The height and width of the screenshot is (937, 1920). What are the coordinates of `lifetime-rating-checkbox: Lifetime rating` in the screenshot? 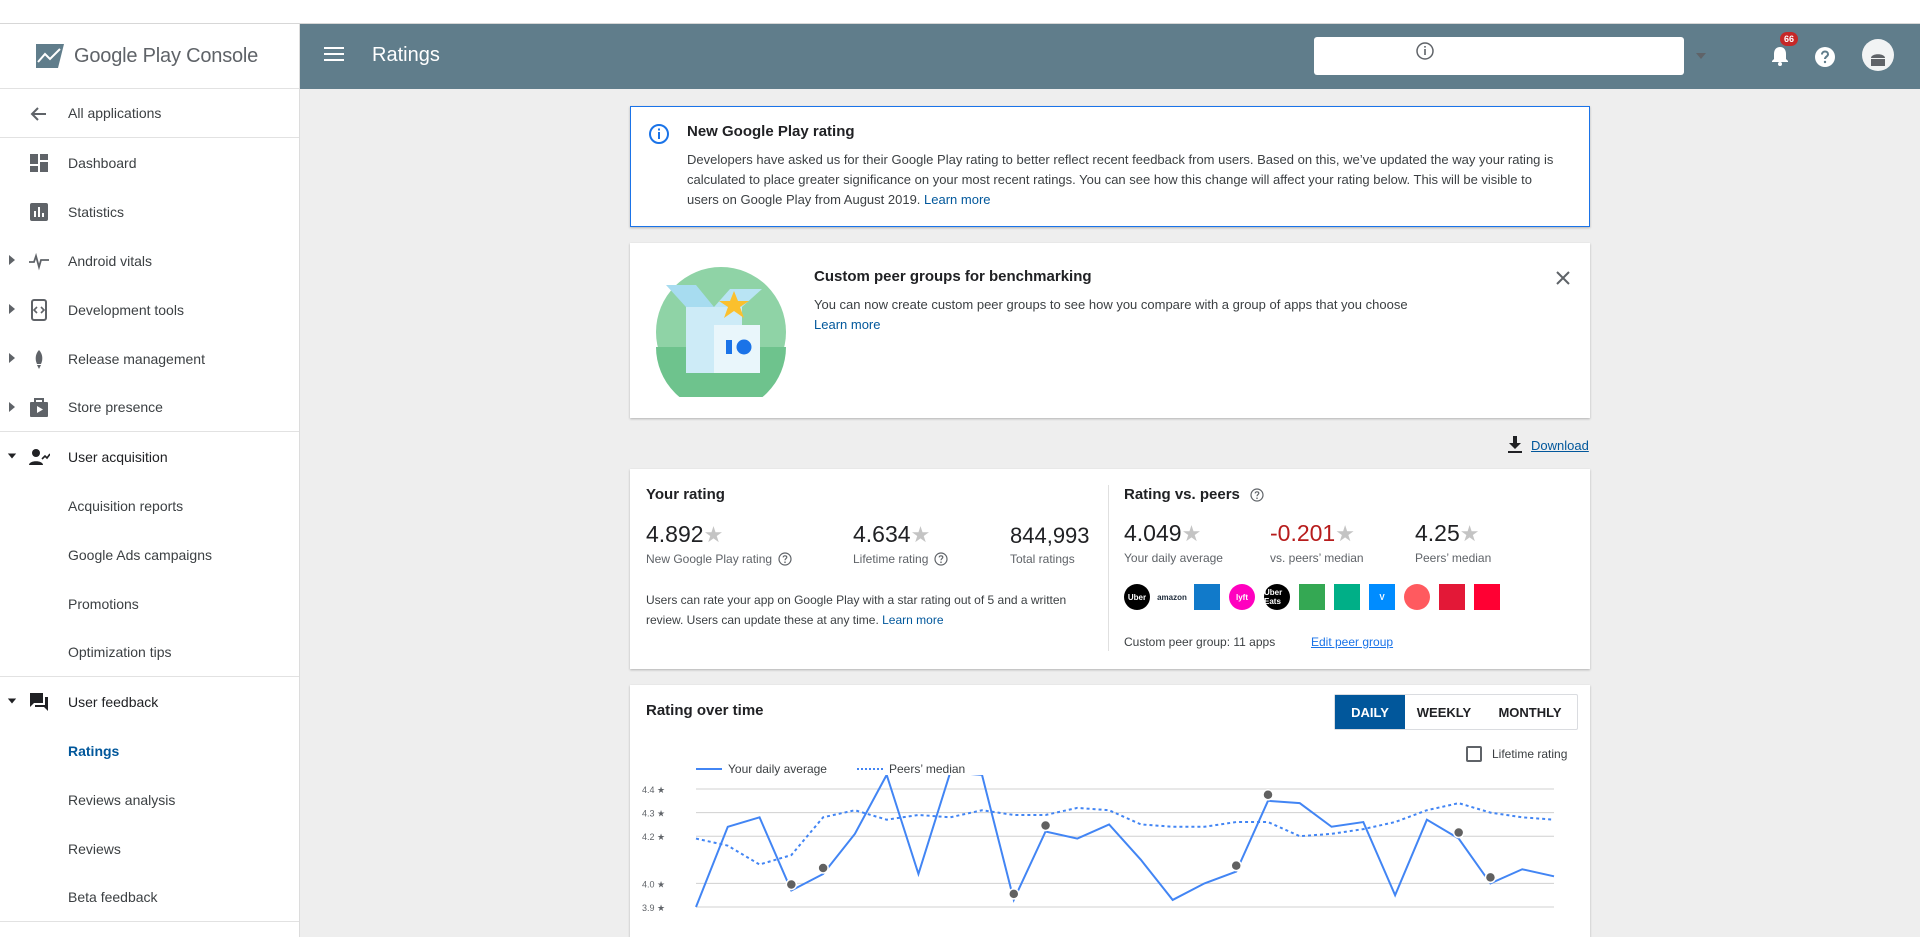 It's located at (1516, 754).